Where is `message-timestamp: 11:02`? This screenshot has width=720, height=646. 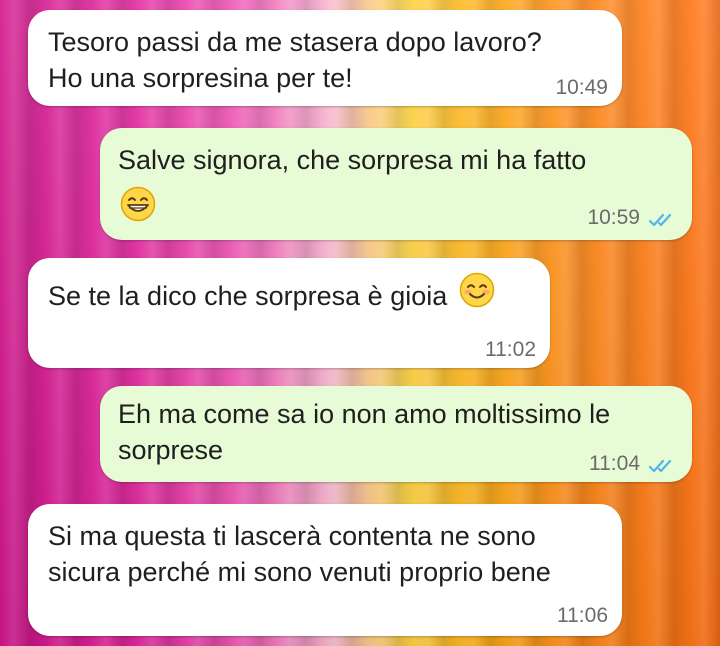 message-timestamp: 11:02 is located at coordinates (510, 349).